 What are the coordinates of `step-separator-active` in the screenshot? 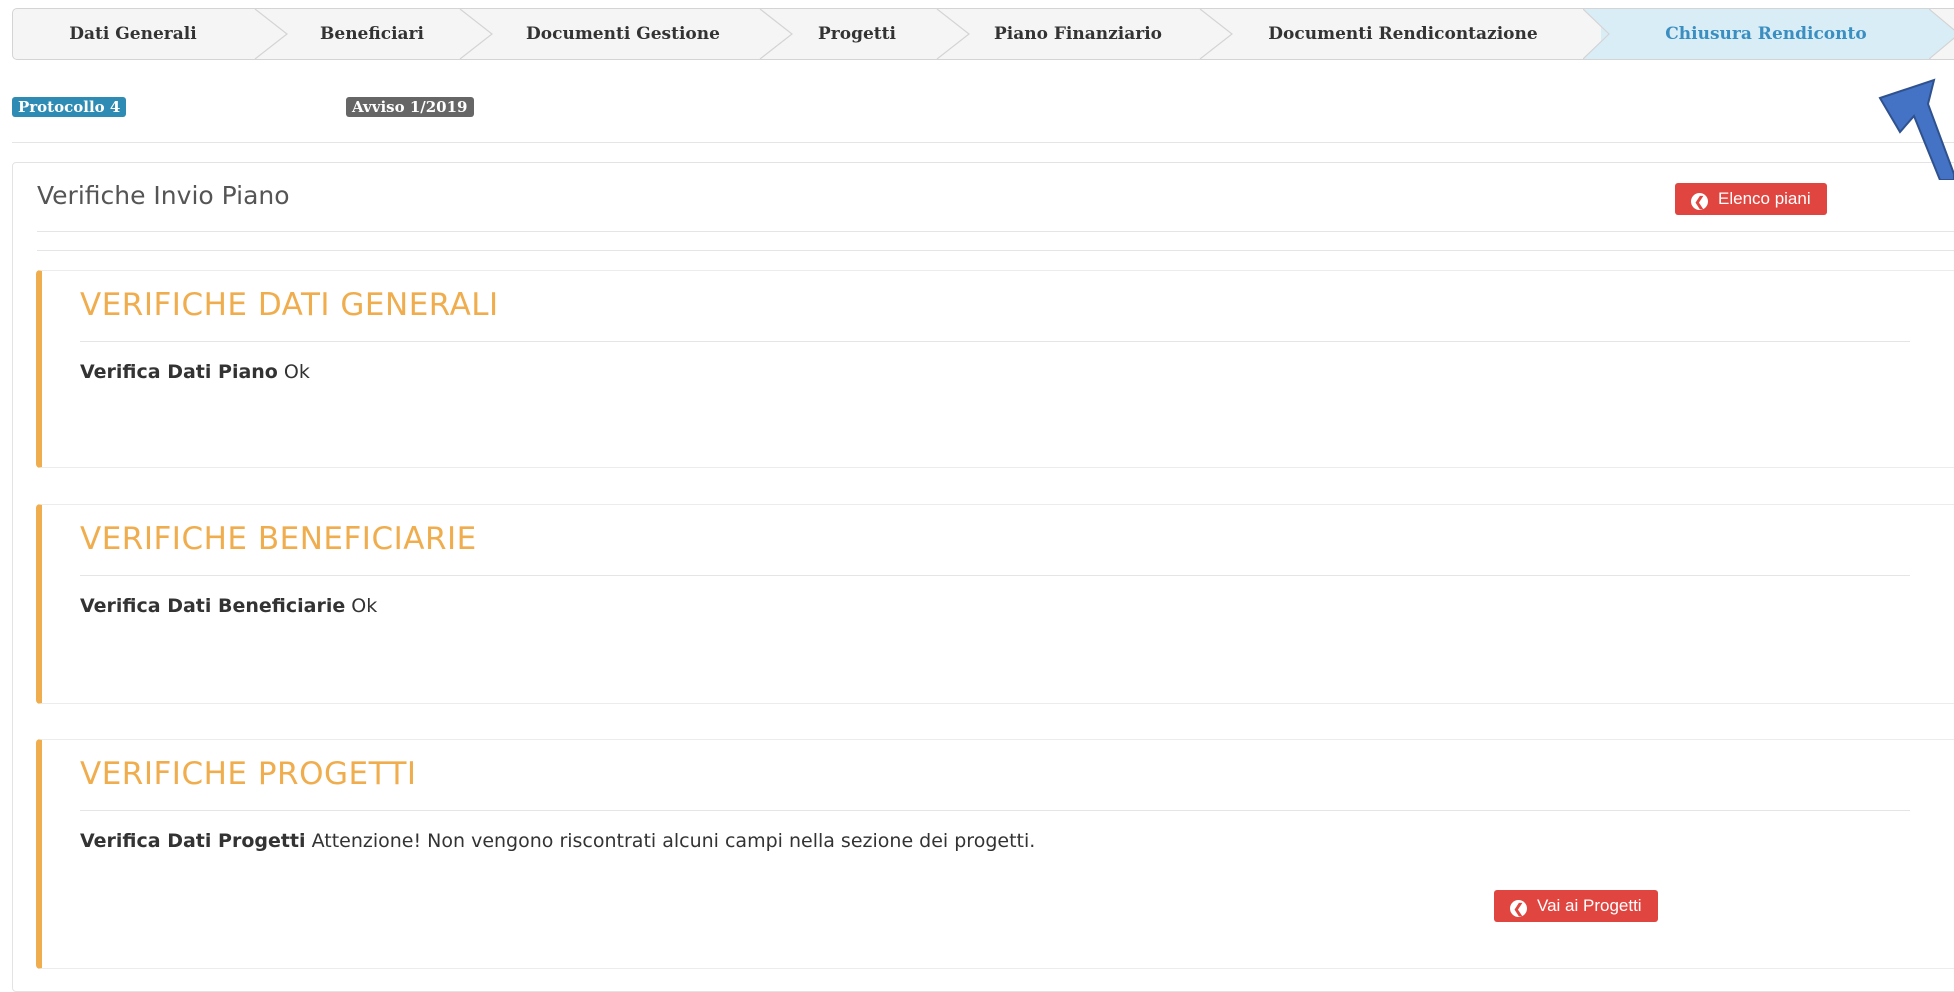 It's located at (1598, 34).